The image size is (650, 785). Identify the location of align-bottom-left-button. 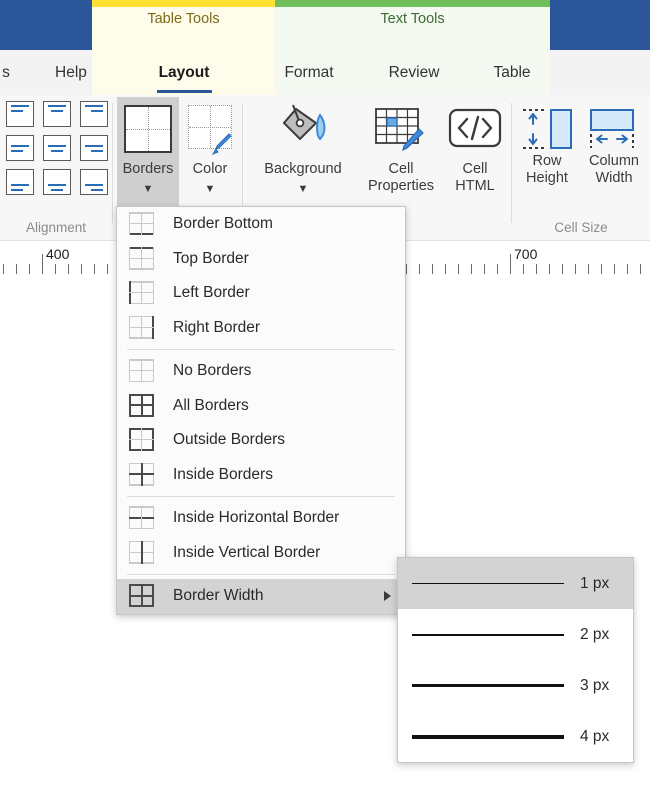
(20, 182).